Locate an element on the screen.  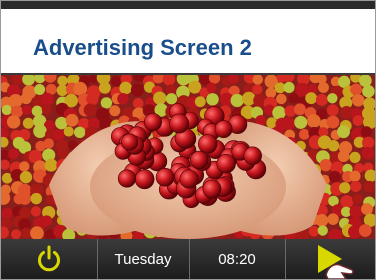
time-label: 08:20 is located at coordinates (237, 259).